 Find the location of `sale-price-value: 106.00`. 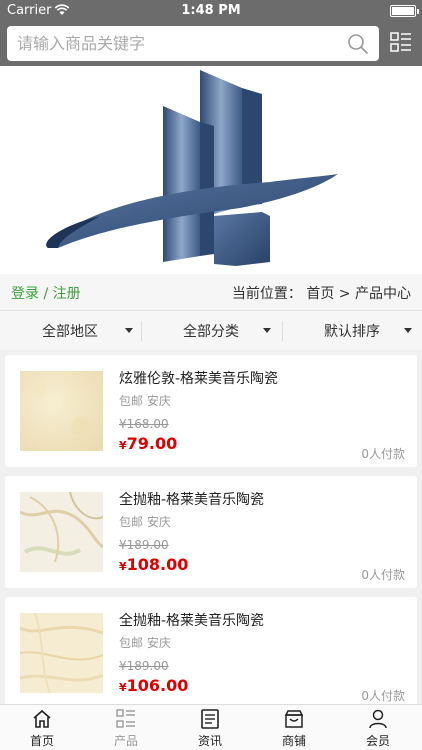

sale-price-value: 106.00 is located at coordinates (157, 685).